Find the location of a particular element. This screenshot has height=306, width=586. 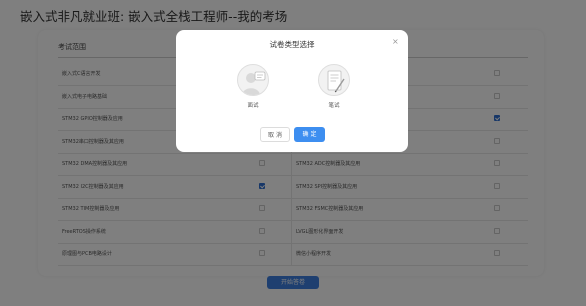

interview-person-icon is located at coordinates (253, 80).